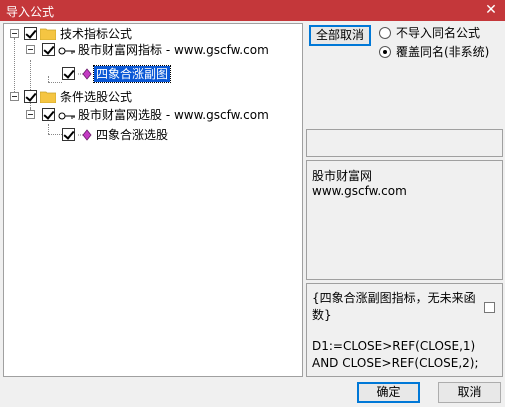 This screenshot has height=407, width=505. What do you see at coordinates (385, 52) in the screenshot?
I see `radio-button-selected` at bounding box center [385, 52].